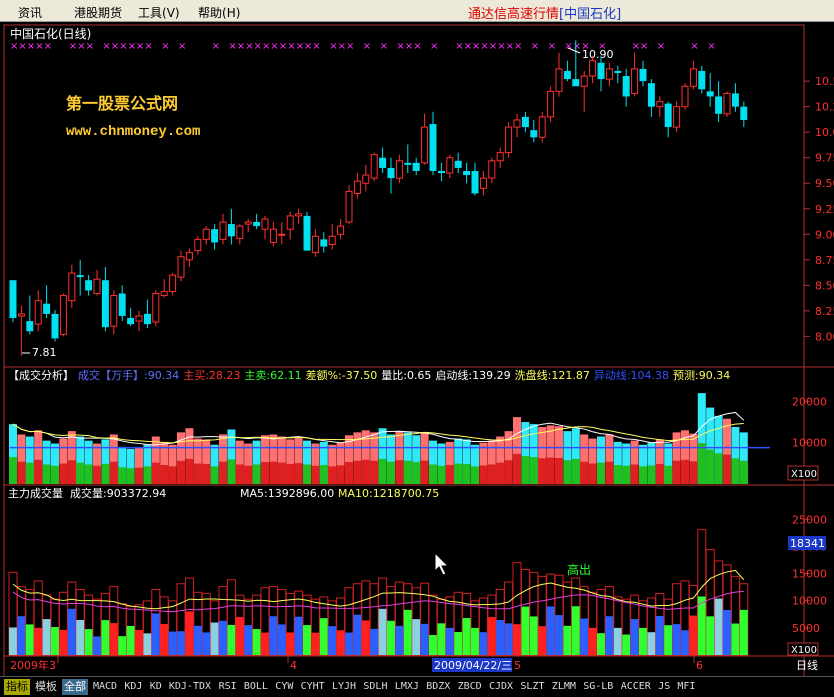  I want to click on menu-item-hk-futures: 港股期货, so click(98, 12).